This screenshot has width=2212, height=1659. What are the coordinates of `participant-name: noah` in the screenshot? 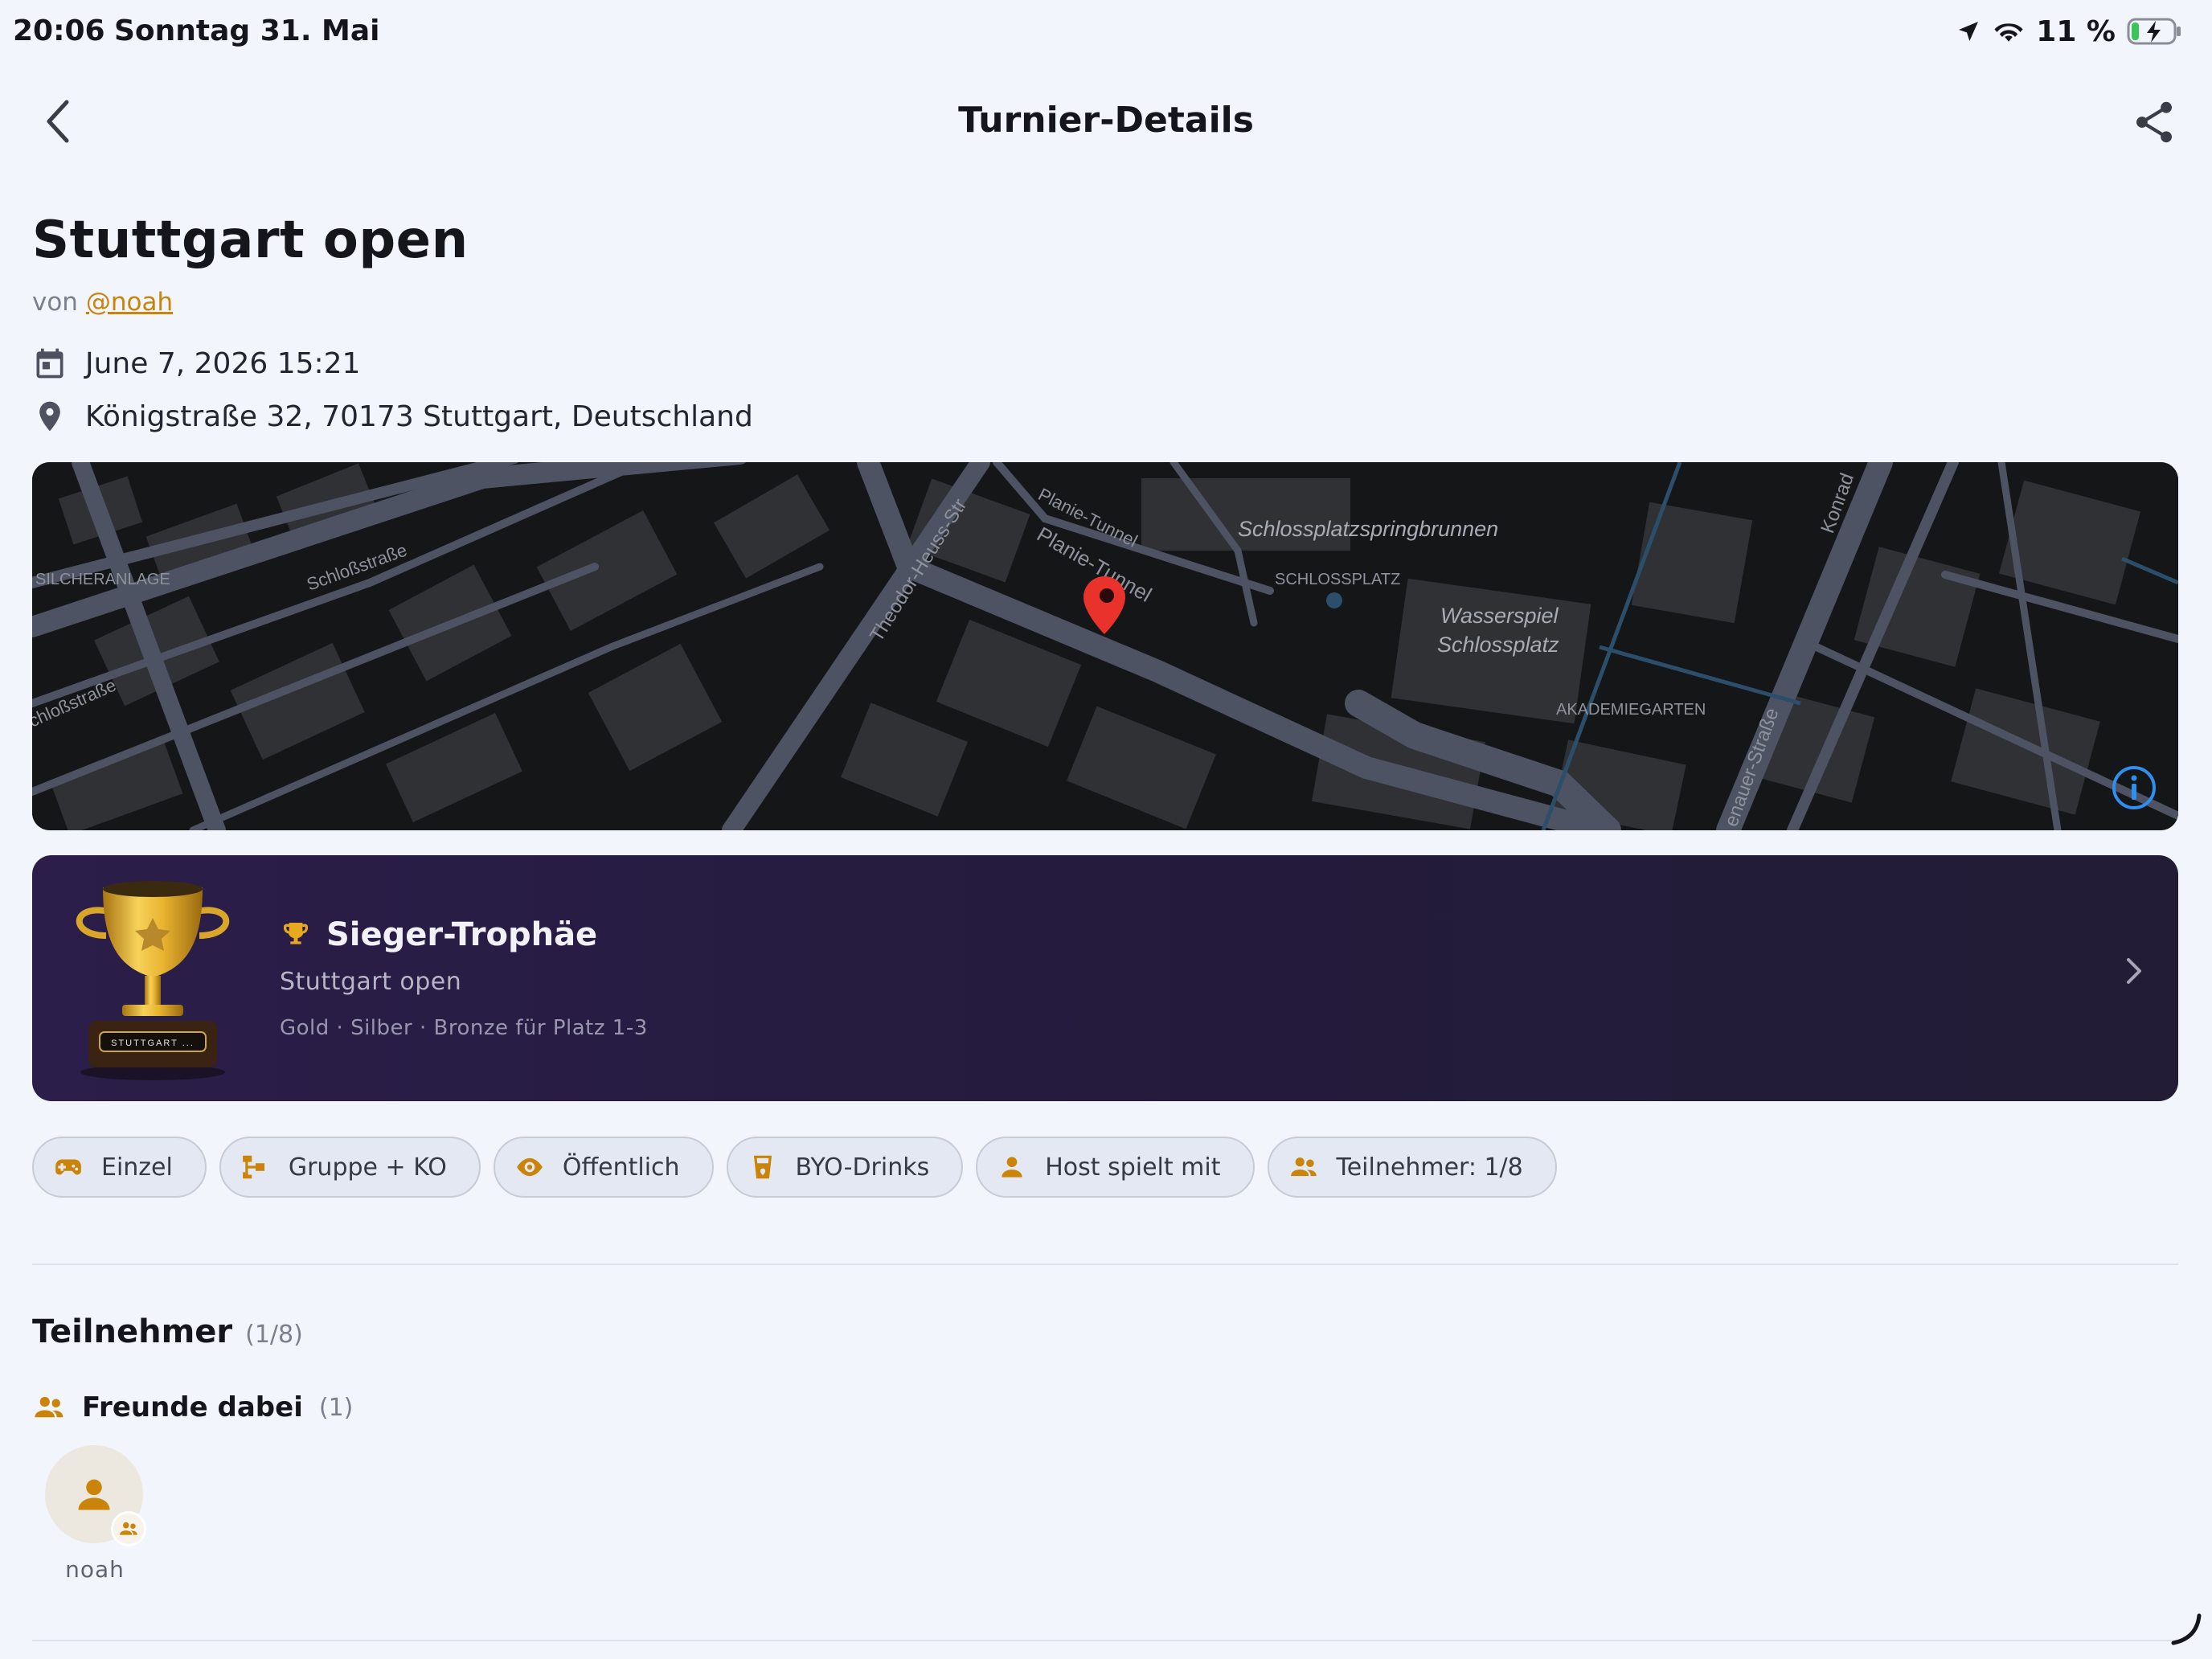 It's located at (95, 1569).